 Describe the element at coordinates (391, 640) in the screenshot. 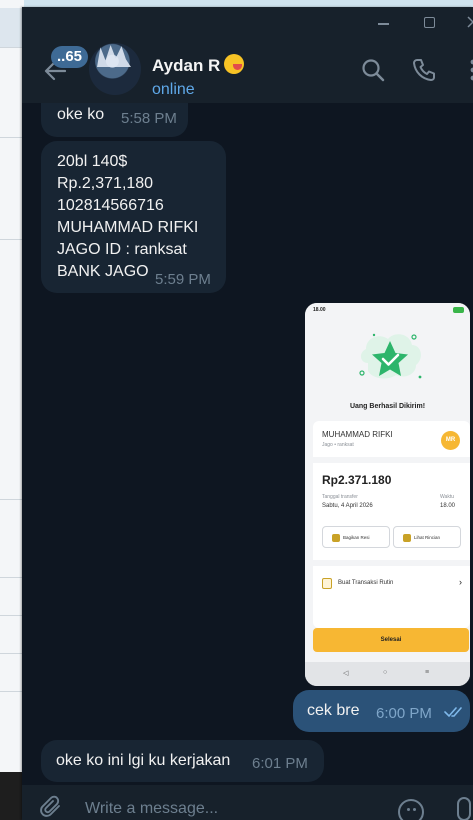

I see `done-button: Selesai` at that location.